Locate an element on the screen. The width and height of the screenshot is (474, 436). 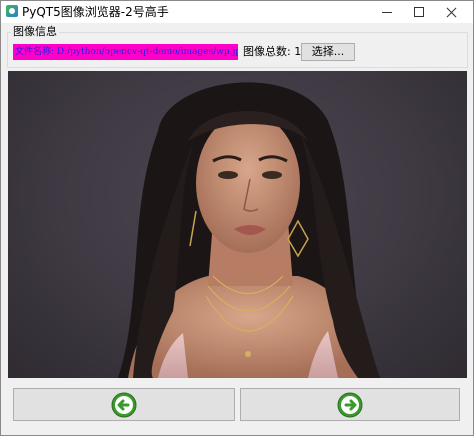
window-title: PyQT5图像浏览器-2号高手 is located at coordinates (95, 12).